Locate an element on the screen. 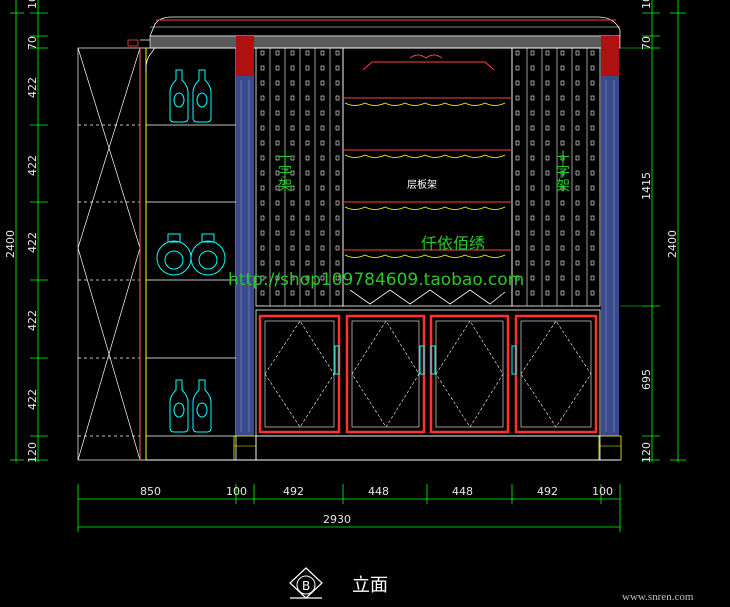  right-dim-1: 100 is located at coordinates (646, 4).